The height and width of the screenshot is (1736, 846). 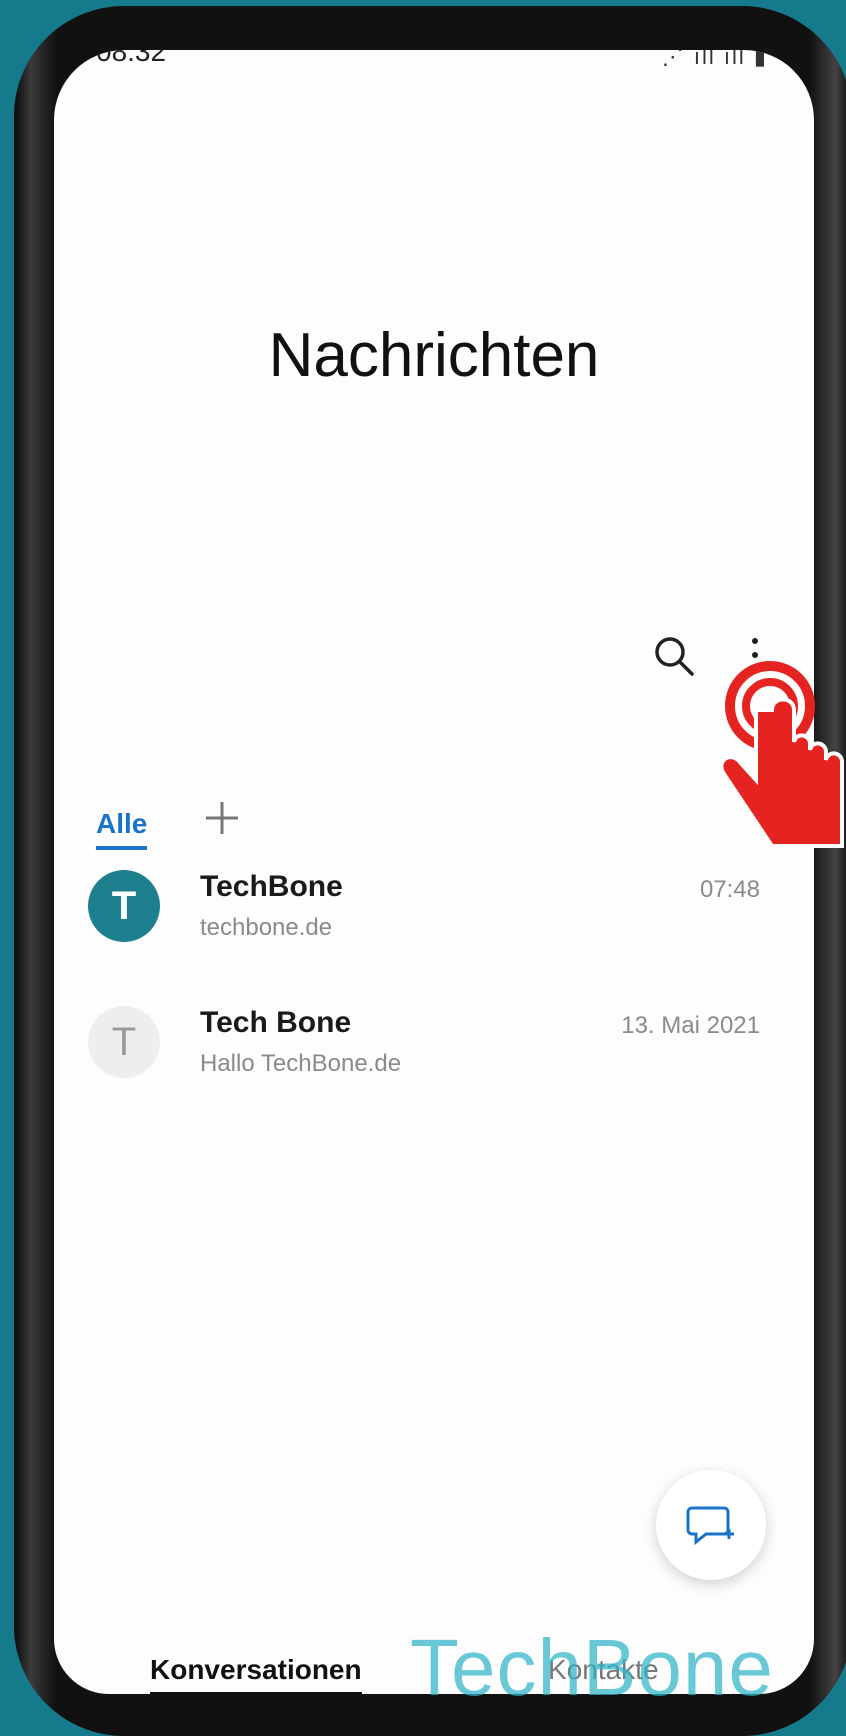 What do you see at coordinates (222, 818) in the screenshot?
I see `add-tab-icon` at bounding box center [222, 818].